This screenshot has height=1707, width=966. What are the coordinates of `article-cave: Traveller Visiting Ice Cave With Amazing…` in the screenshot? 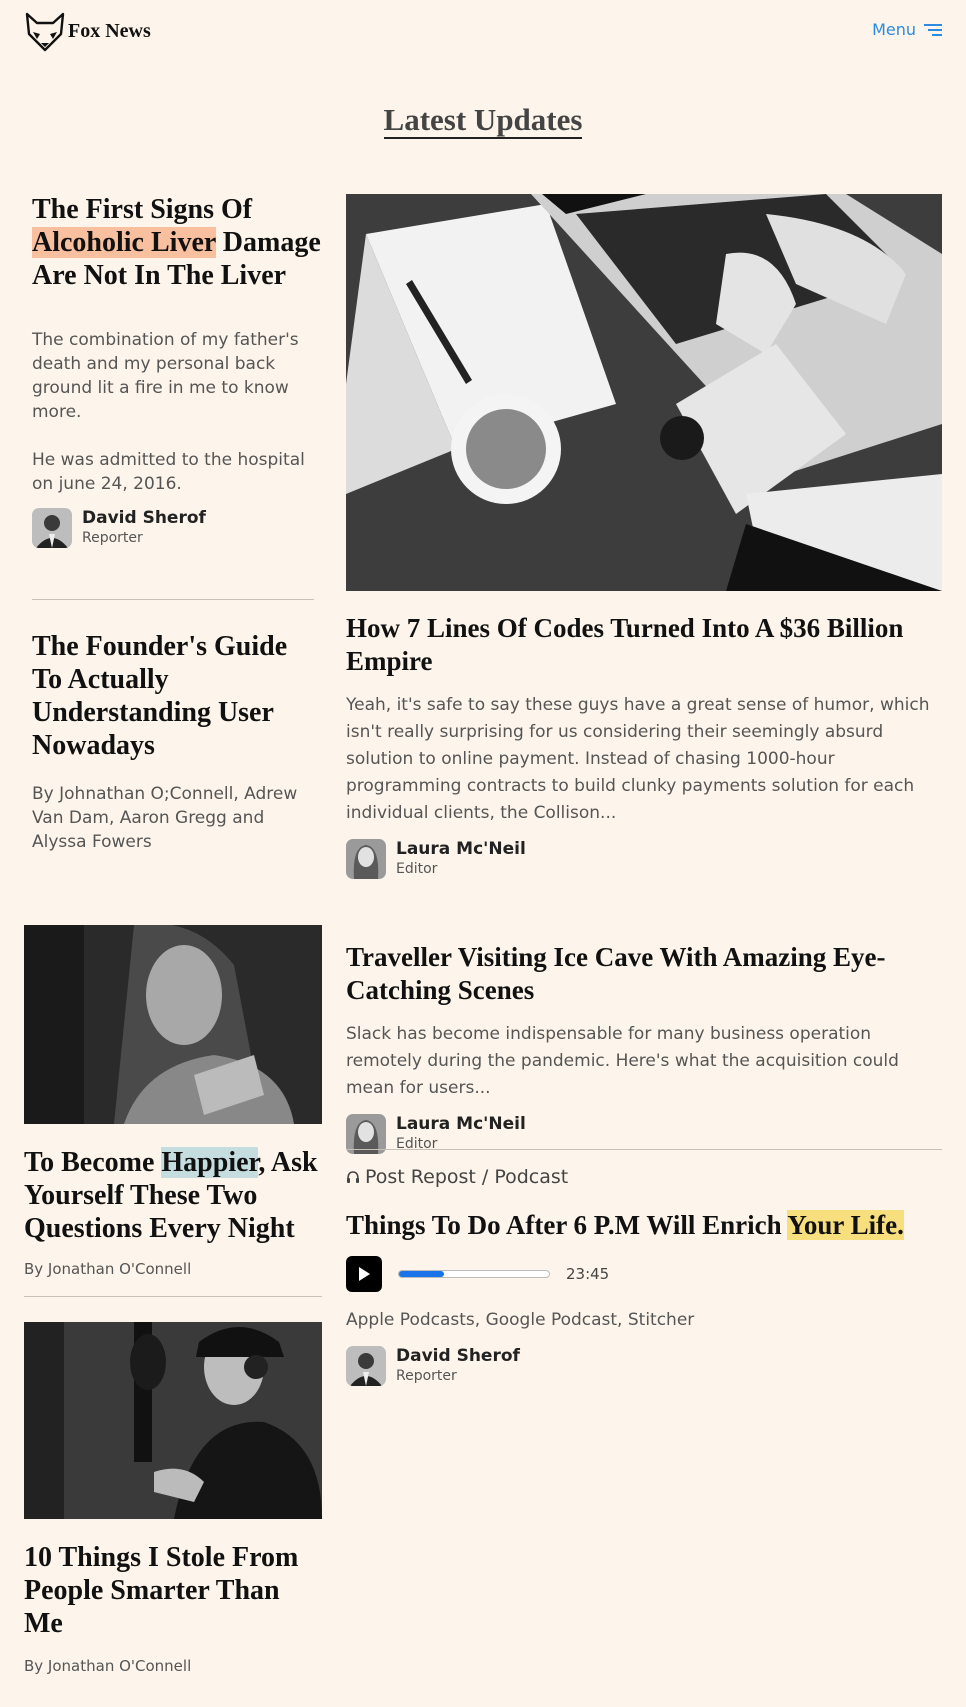 It's located at (646, 1047).